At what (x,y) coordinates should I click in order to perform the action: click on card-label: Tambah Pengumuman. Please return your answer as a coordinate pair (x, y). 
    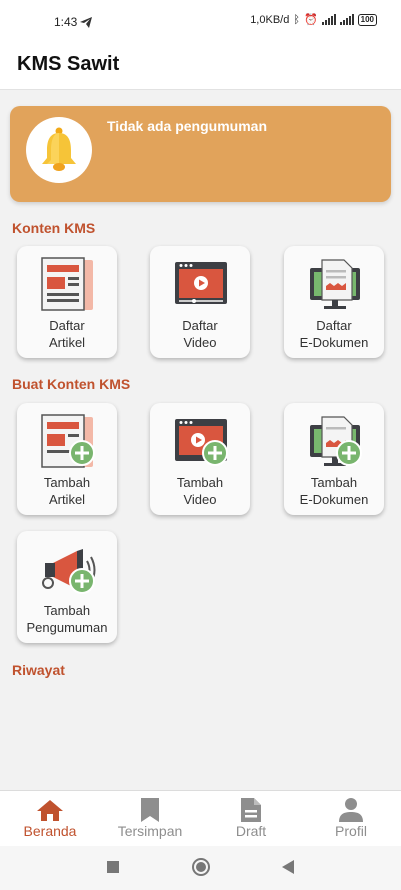
    Looking at the image, I should click on (67, 619).